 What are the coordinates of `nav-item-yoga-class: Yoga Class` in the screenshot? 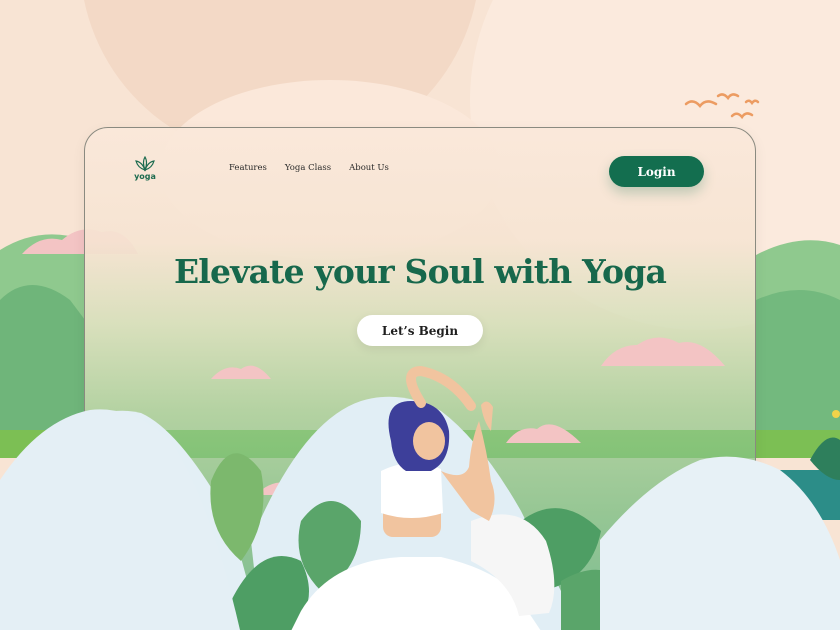 It's located at (308, 168).